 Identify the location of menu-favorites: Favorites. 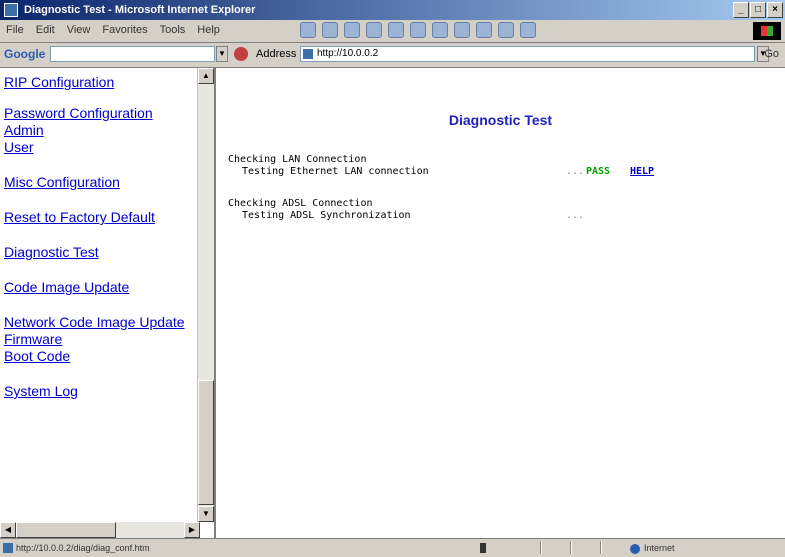
(124, 30).